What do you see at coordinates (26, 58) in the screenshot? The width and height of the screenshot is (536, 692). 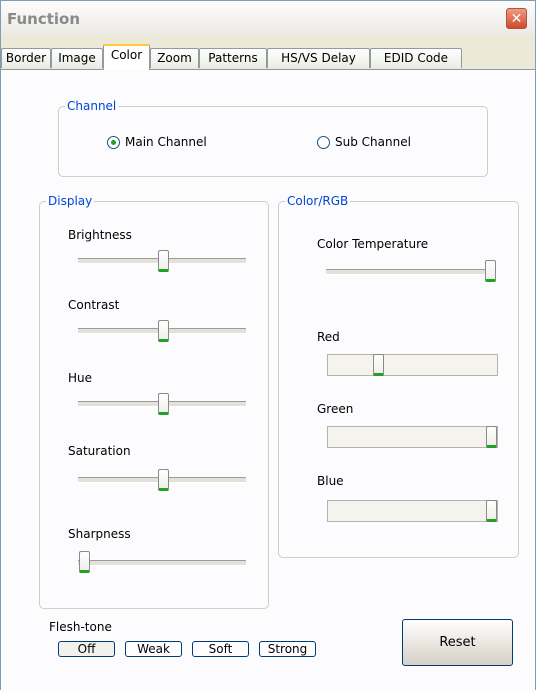 I see `tab-border: Border` at bounding box center [26, 58].